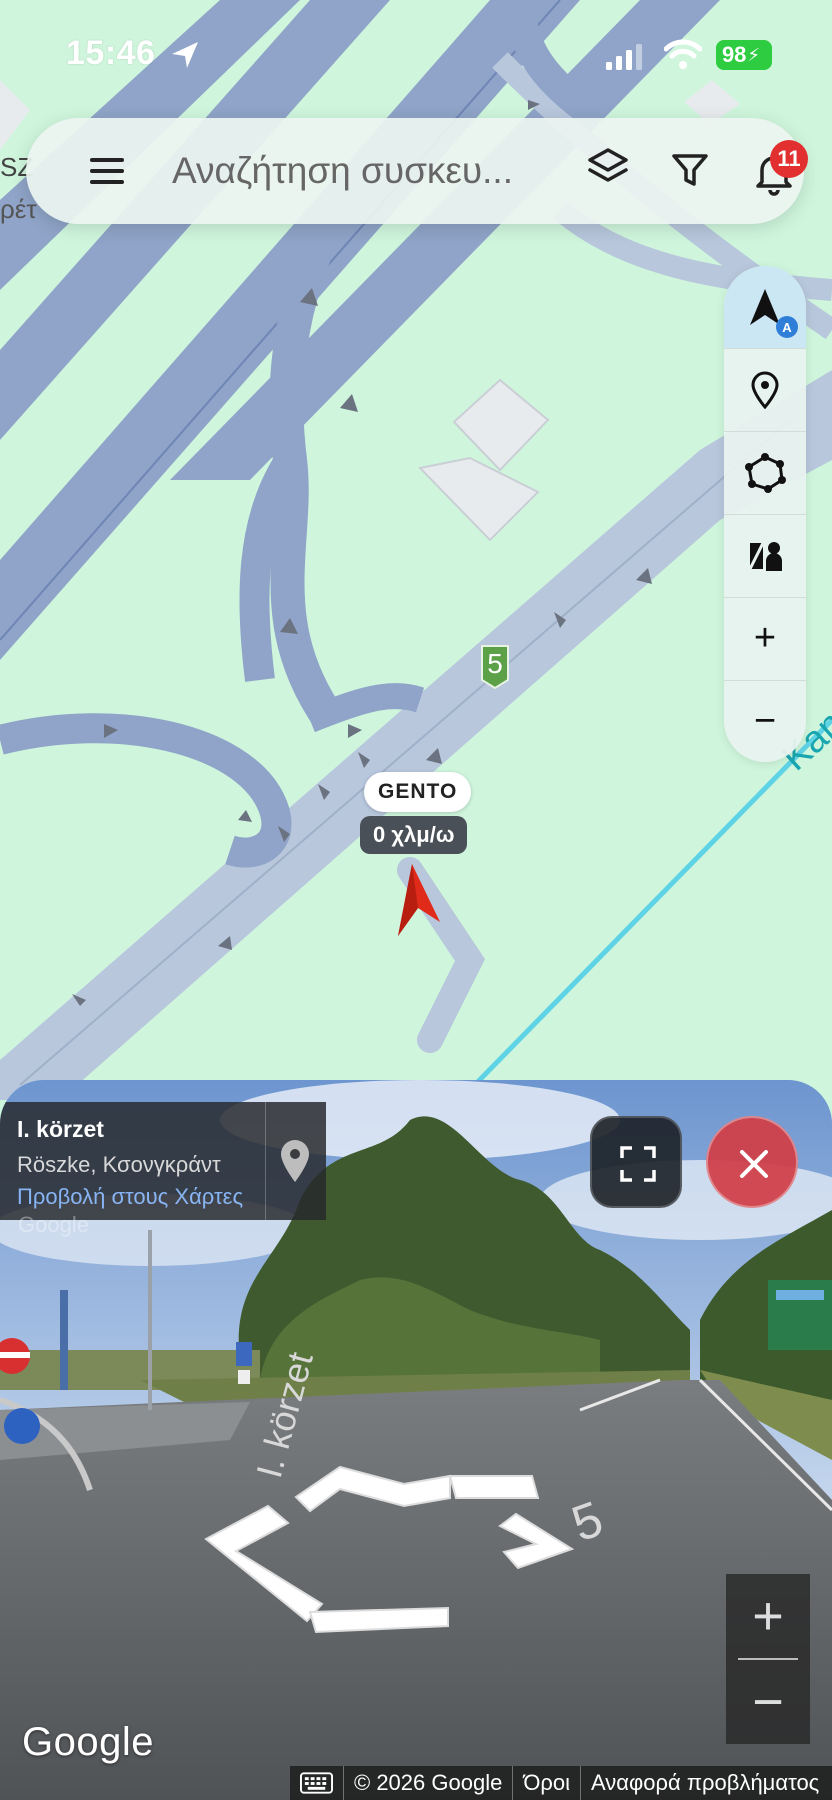  Describe the element at coordinates (107, 171) in the screenshot. I see `hamburger-menu-icon` at that location.